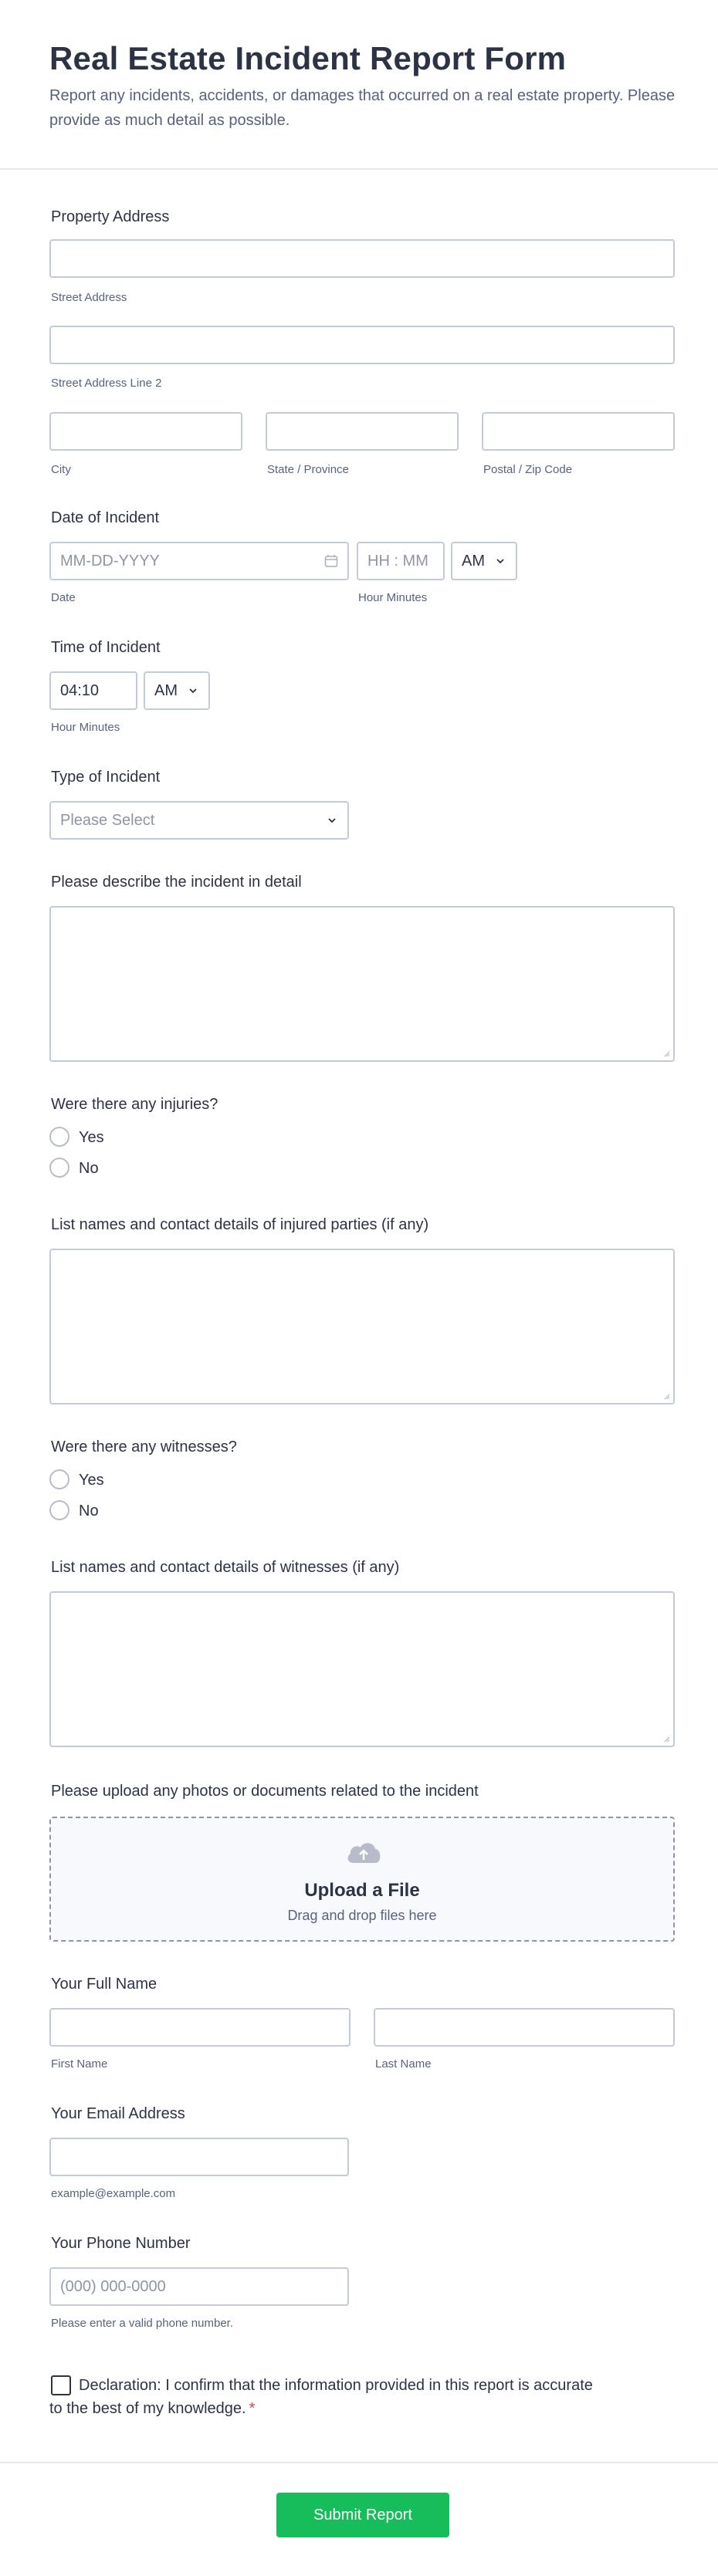 This screenshot has width=718, height=2576. Describe the element at coordinates (363, 431) in the screenshot. I see `state-input` at that location.